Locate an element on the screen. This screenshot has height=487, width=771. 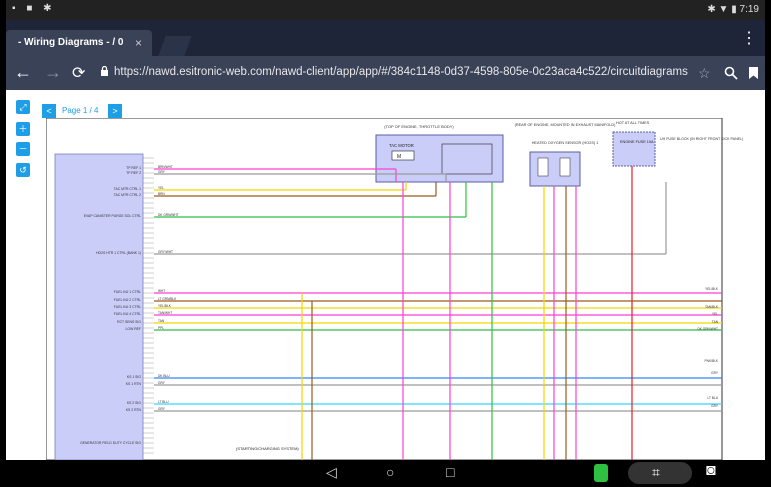
wire-label: BRN/WHT is located at coordinates (165, 167).